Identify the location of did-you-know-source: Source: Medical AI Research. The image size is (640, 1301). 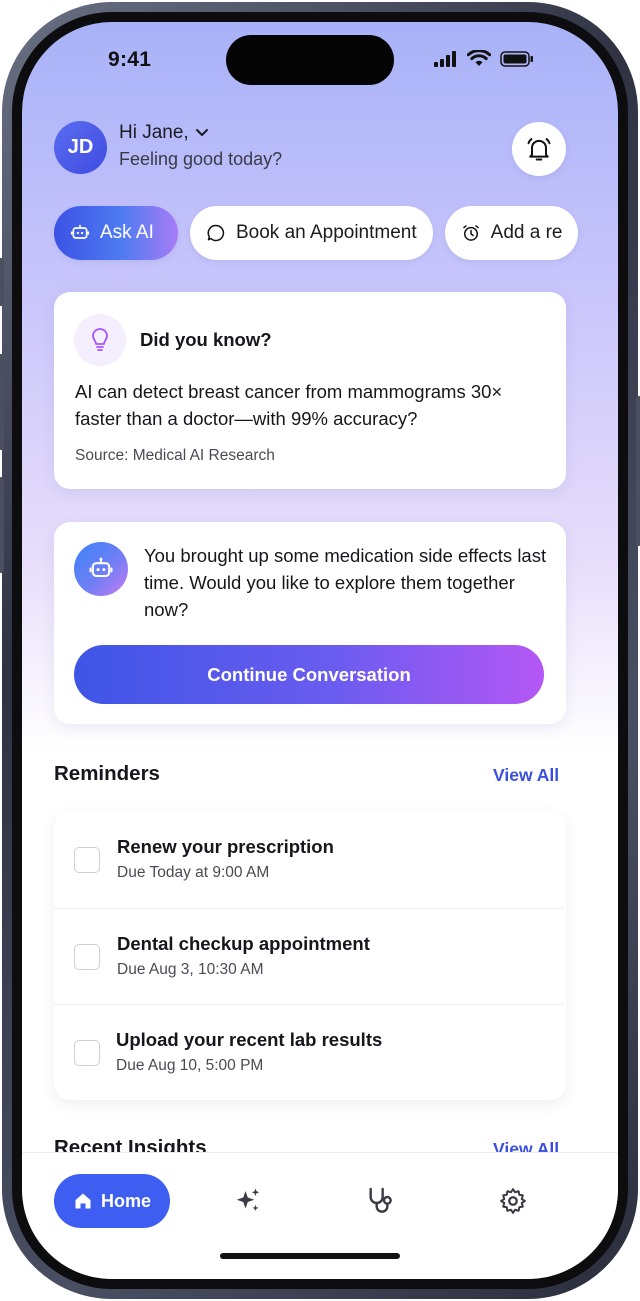
(175, 455).